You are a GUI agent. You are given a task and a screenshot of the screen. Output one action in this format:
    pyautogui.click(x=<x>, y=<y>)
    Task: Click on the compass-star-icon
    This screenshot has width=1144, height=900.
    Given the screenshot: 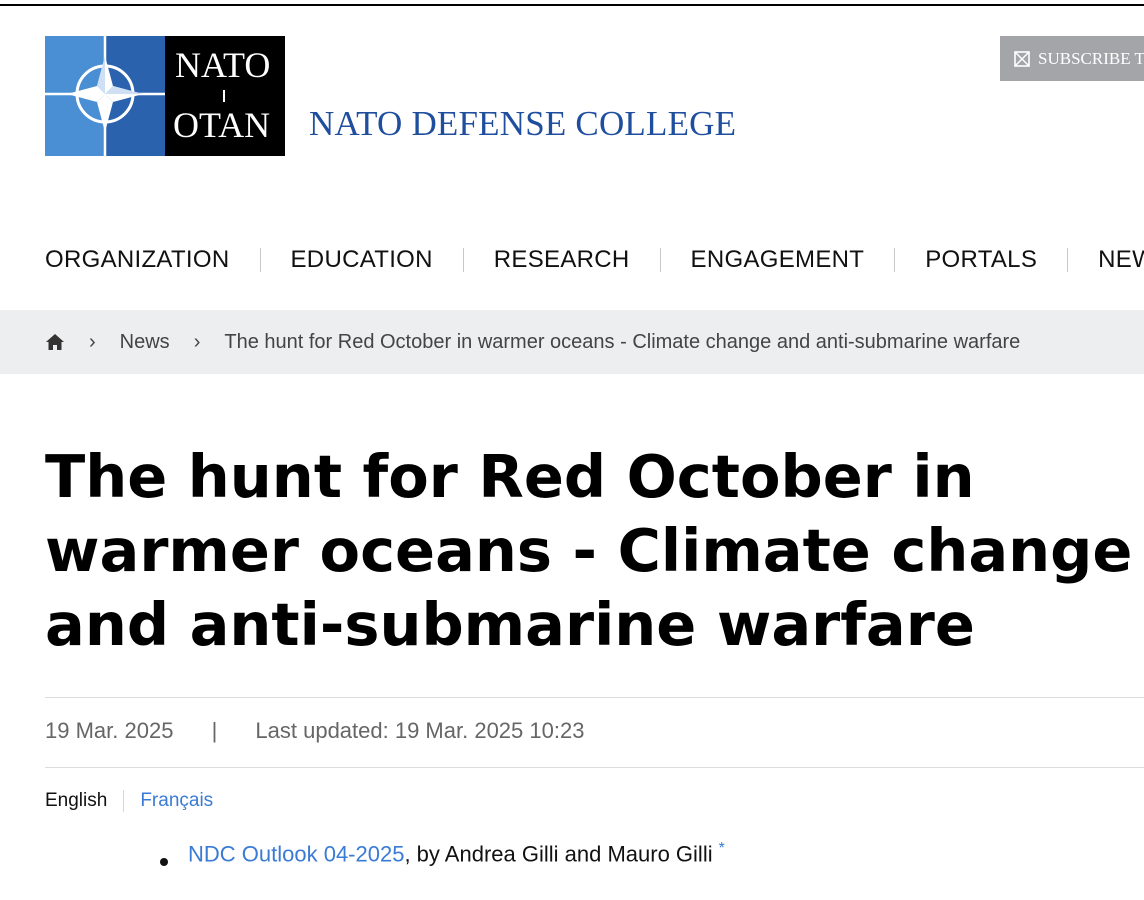 What is the action you would take?
    pyautogui.click(x=105, y=96)
    